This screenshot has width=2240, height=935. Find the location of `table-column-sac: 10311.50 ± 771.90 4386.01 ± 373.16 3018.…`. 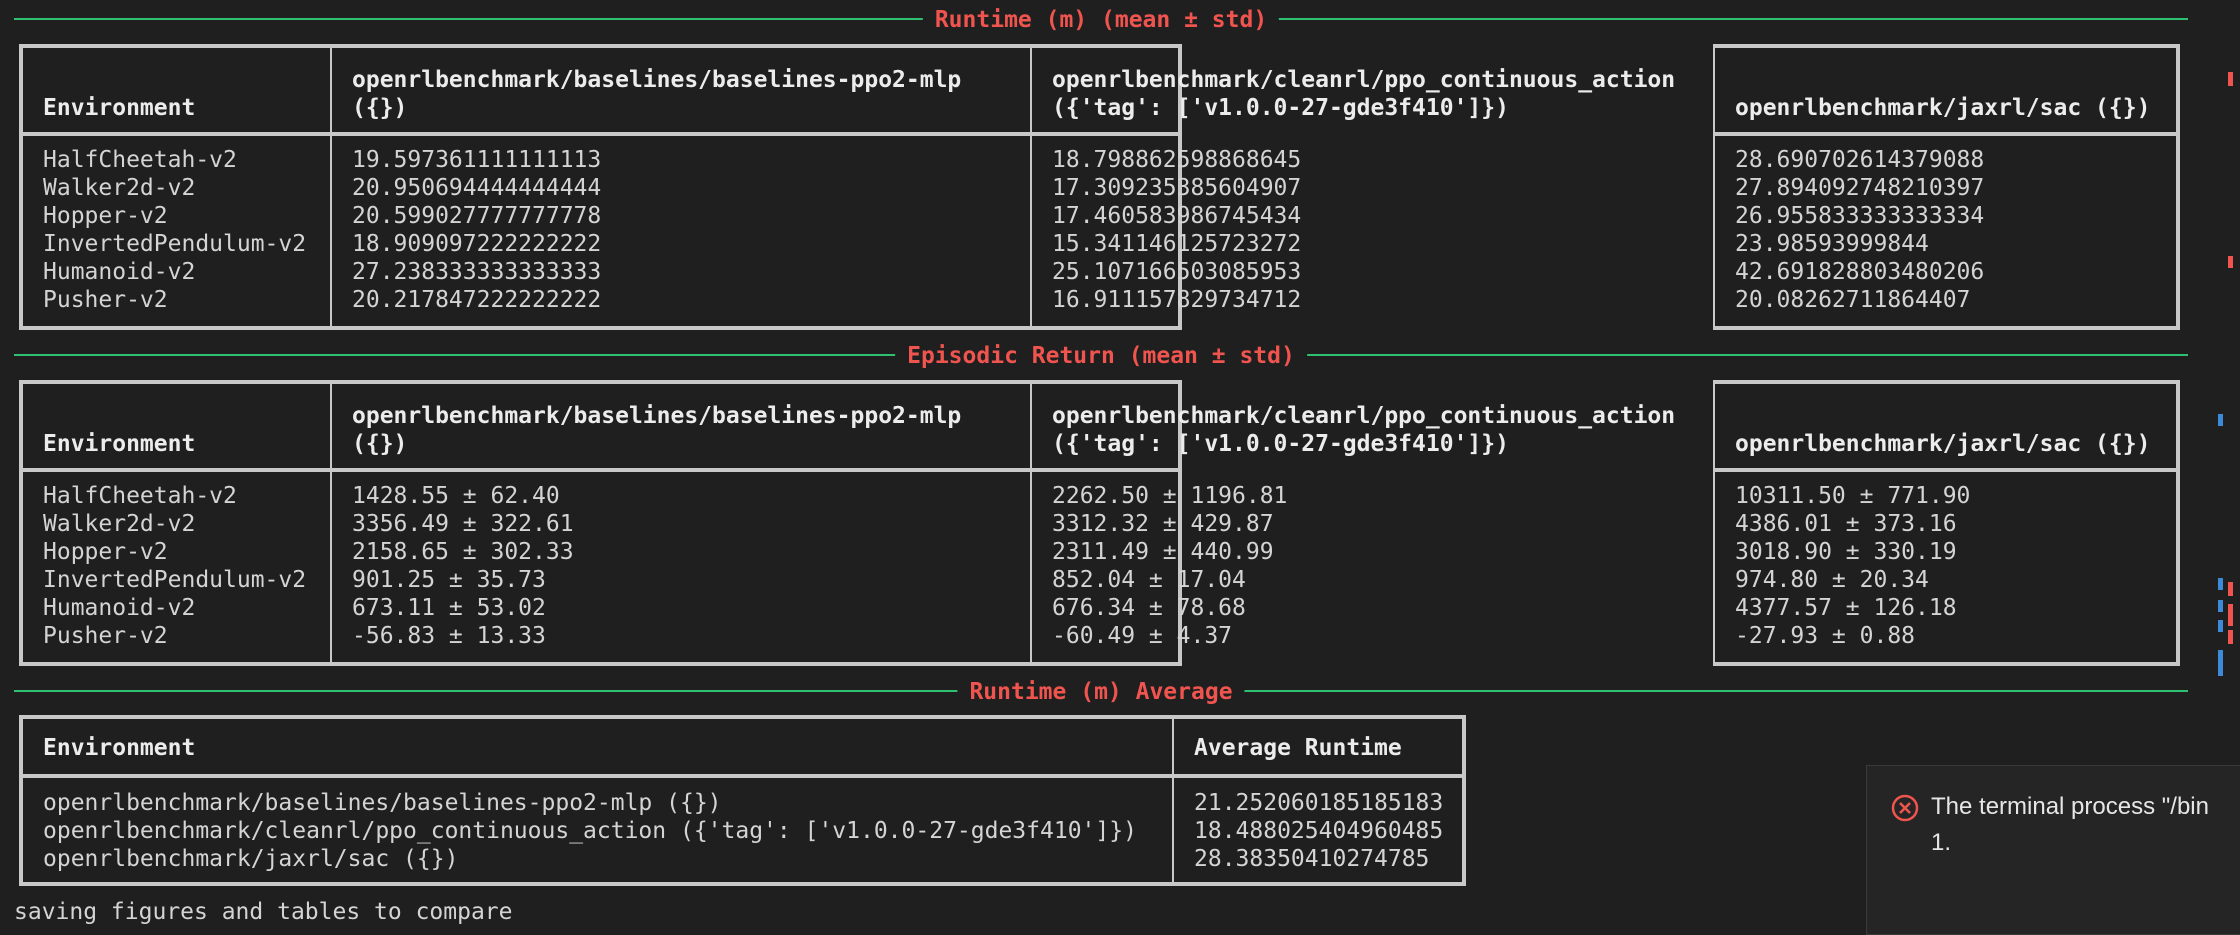

table-column-sac: 10311.50 ± 771.90 4386.01 ± 373.16 3018.… is located at coordinates (1853, 566).